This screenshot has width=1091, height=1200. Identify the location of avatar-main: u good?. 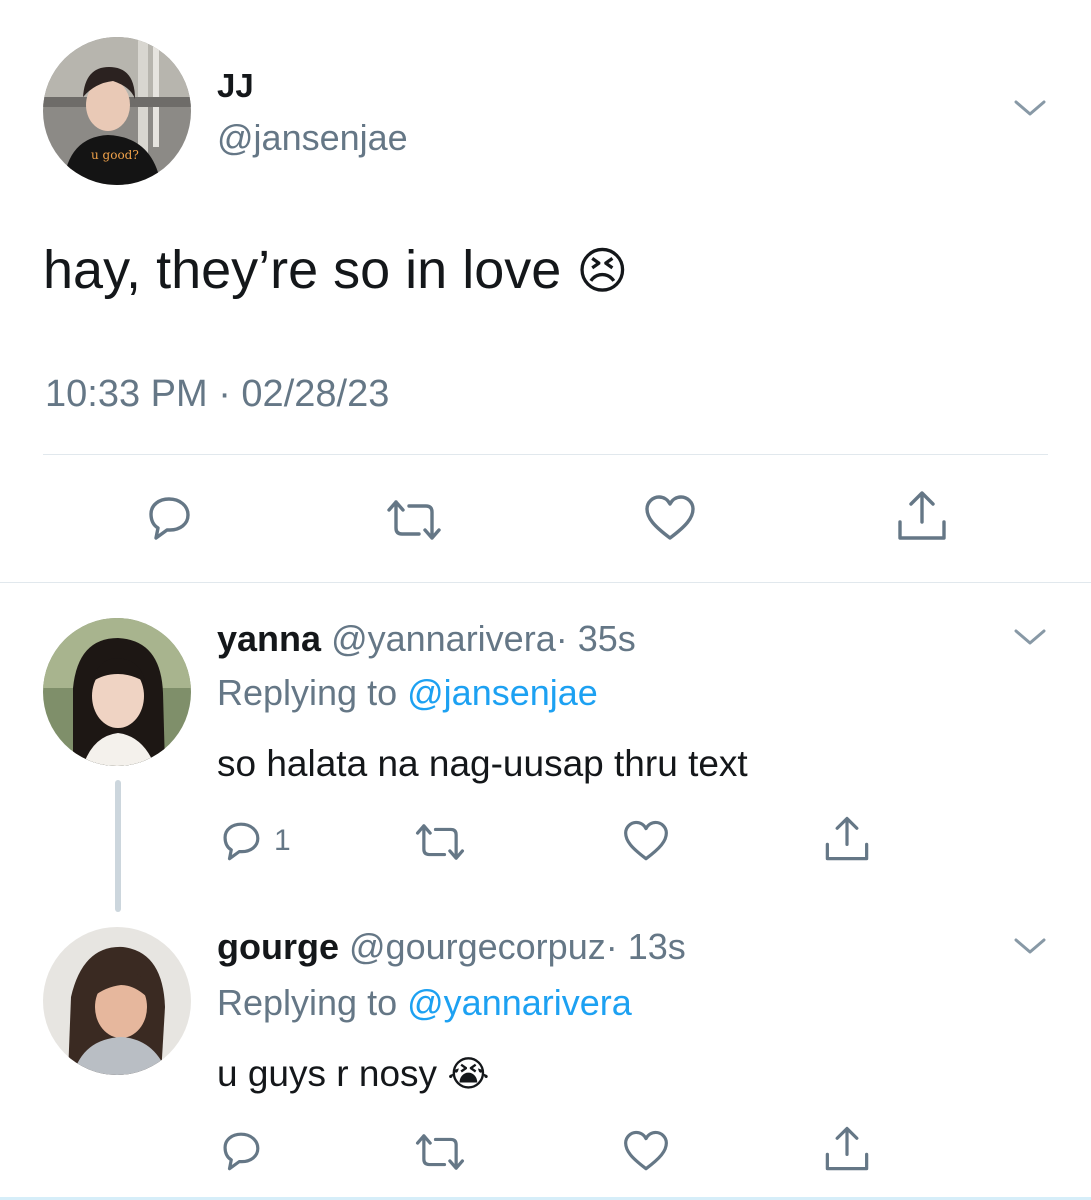
(117, 111).